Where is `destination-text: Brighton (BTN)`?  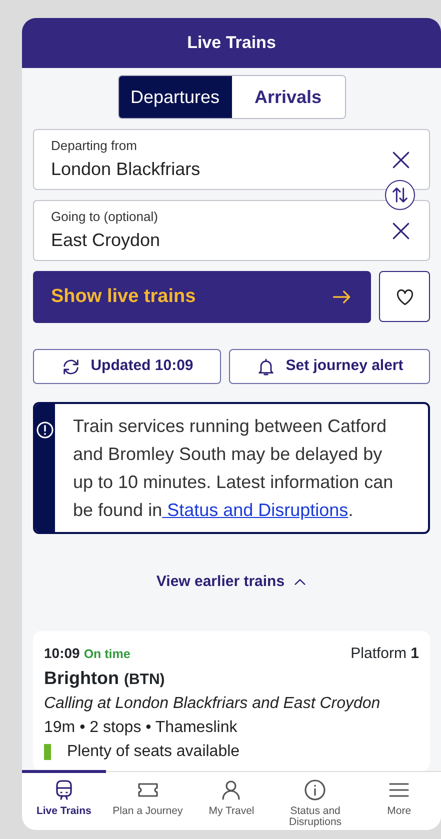
destination-text: Brighton (BTN) is located at coordinates (105, 678).